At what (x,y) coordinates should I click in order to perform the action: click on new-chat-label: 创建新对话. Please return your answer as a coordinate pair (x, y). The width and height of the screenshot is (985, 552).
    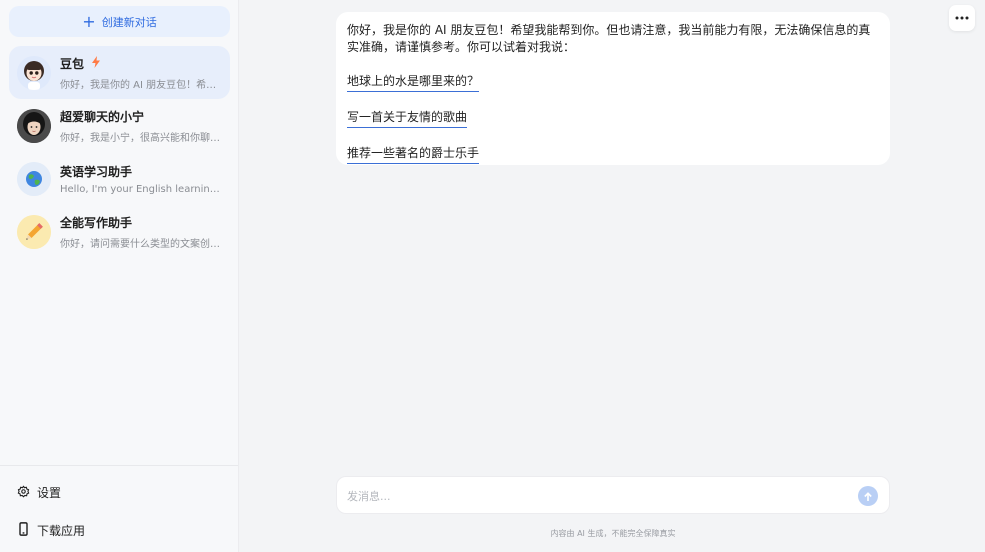
    Looking at the image, I should click on (129, 22).